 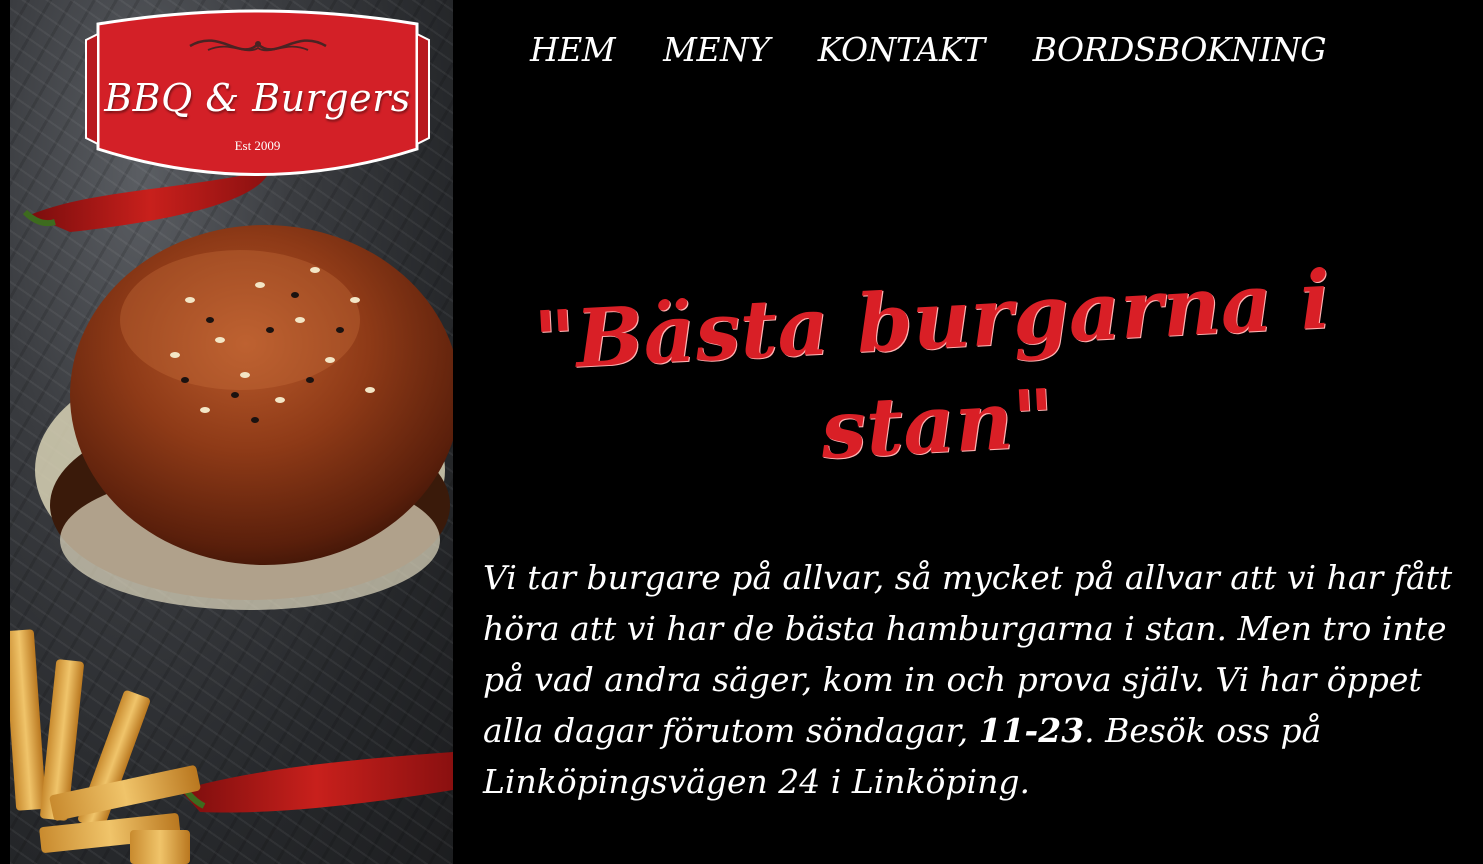 What do you see at coordinates (716, 49) in the screenshot?
I see `nav-meny: MENY` at bounding box center [716, 49].